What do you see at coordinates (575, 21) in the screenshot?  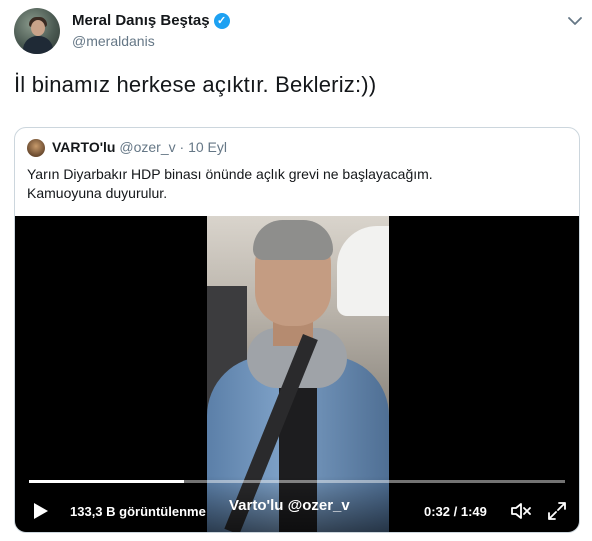 I see `chevron-down-icon` at bounding box center [575, 21].